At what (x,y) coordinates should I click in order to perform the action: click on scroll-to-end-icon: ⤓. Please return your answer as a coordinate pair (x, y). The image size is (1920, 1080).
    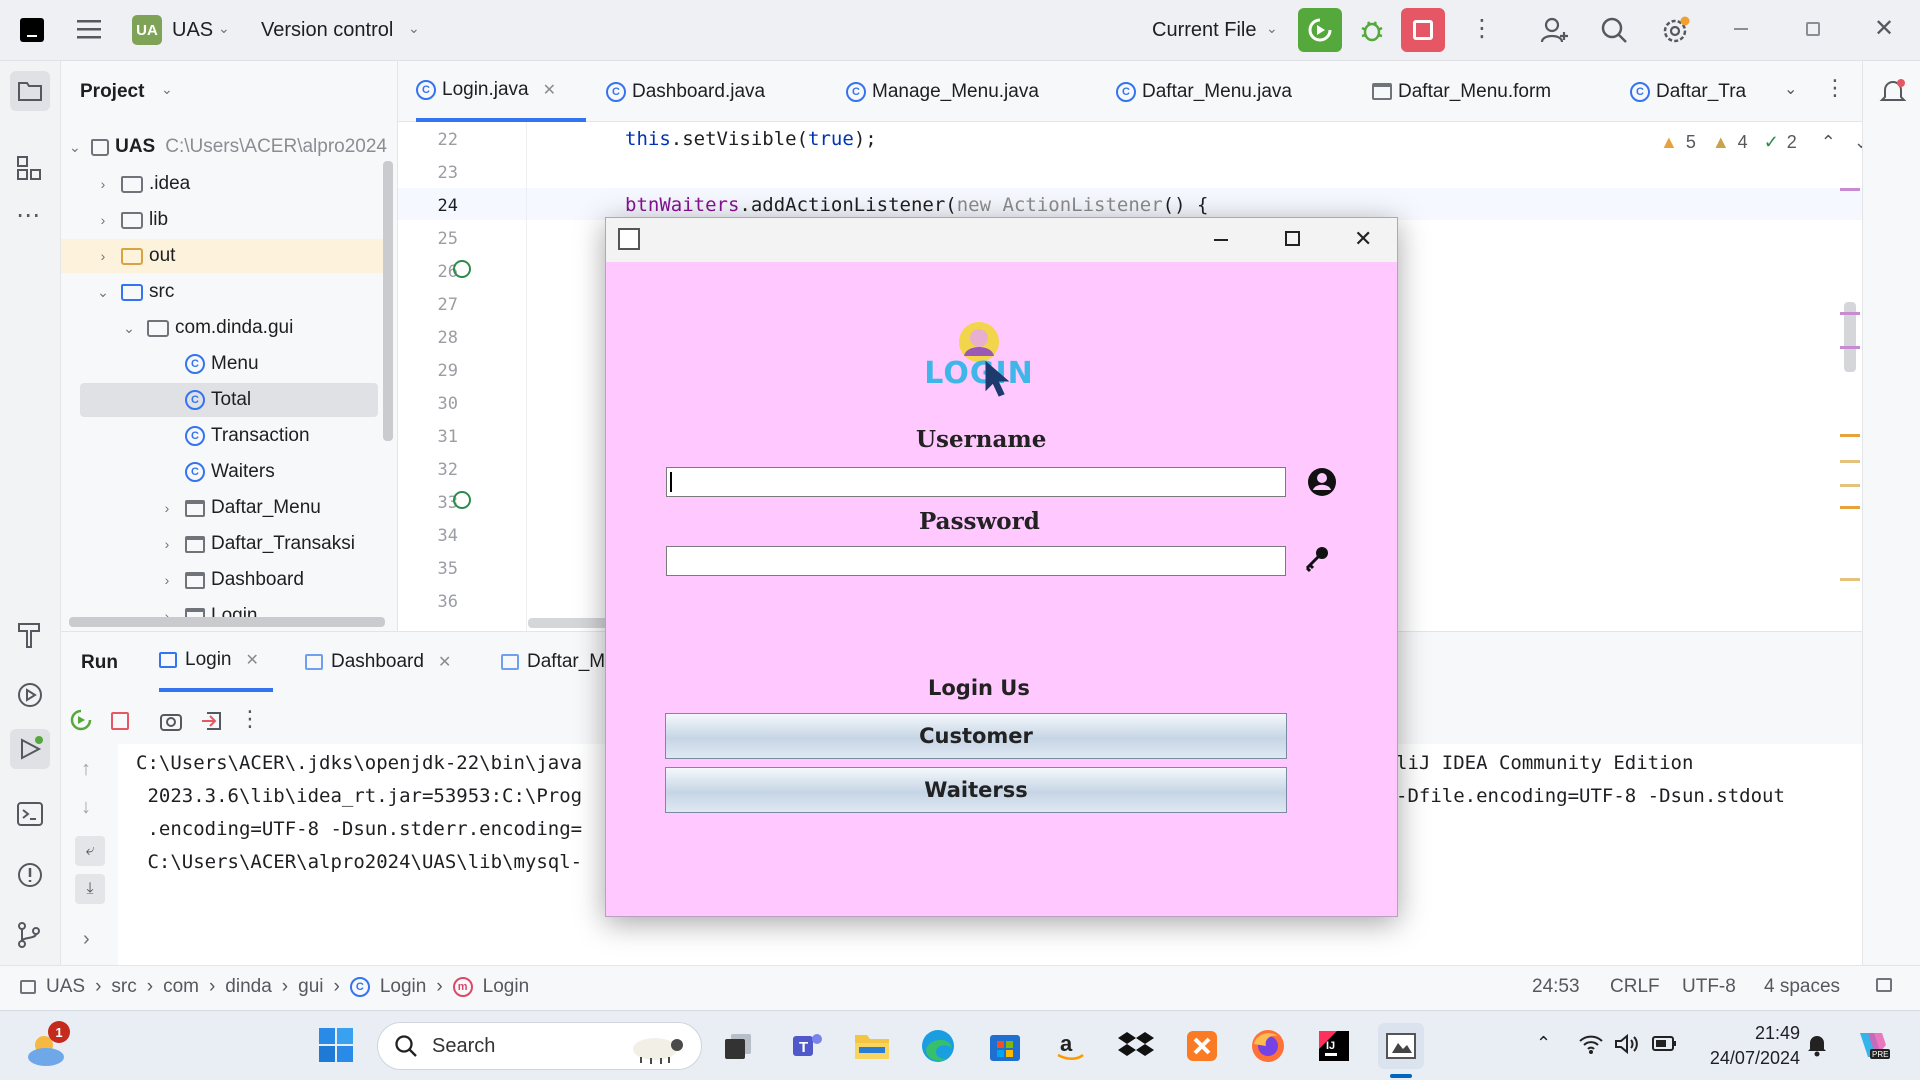
    Looking at the image, I should click on (90, 889).